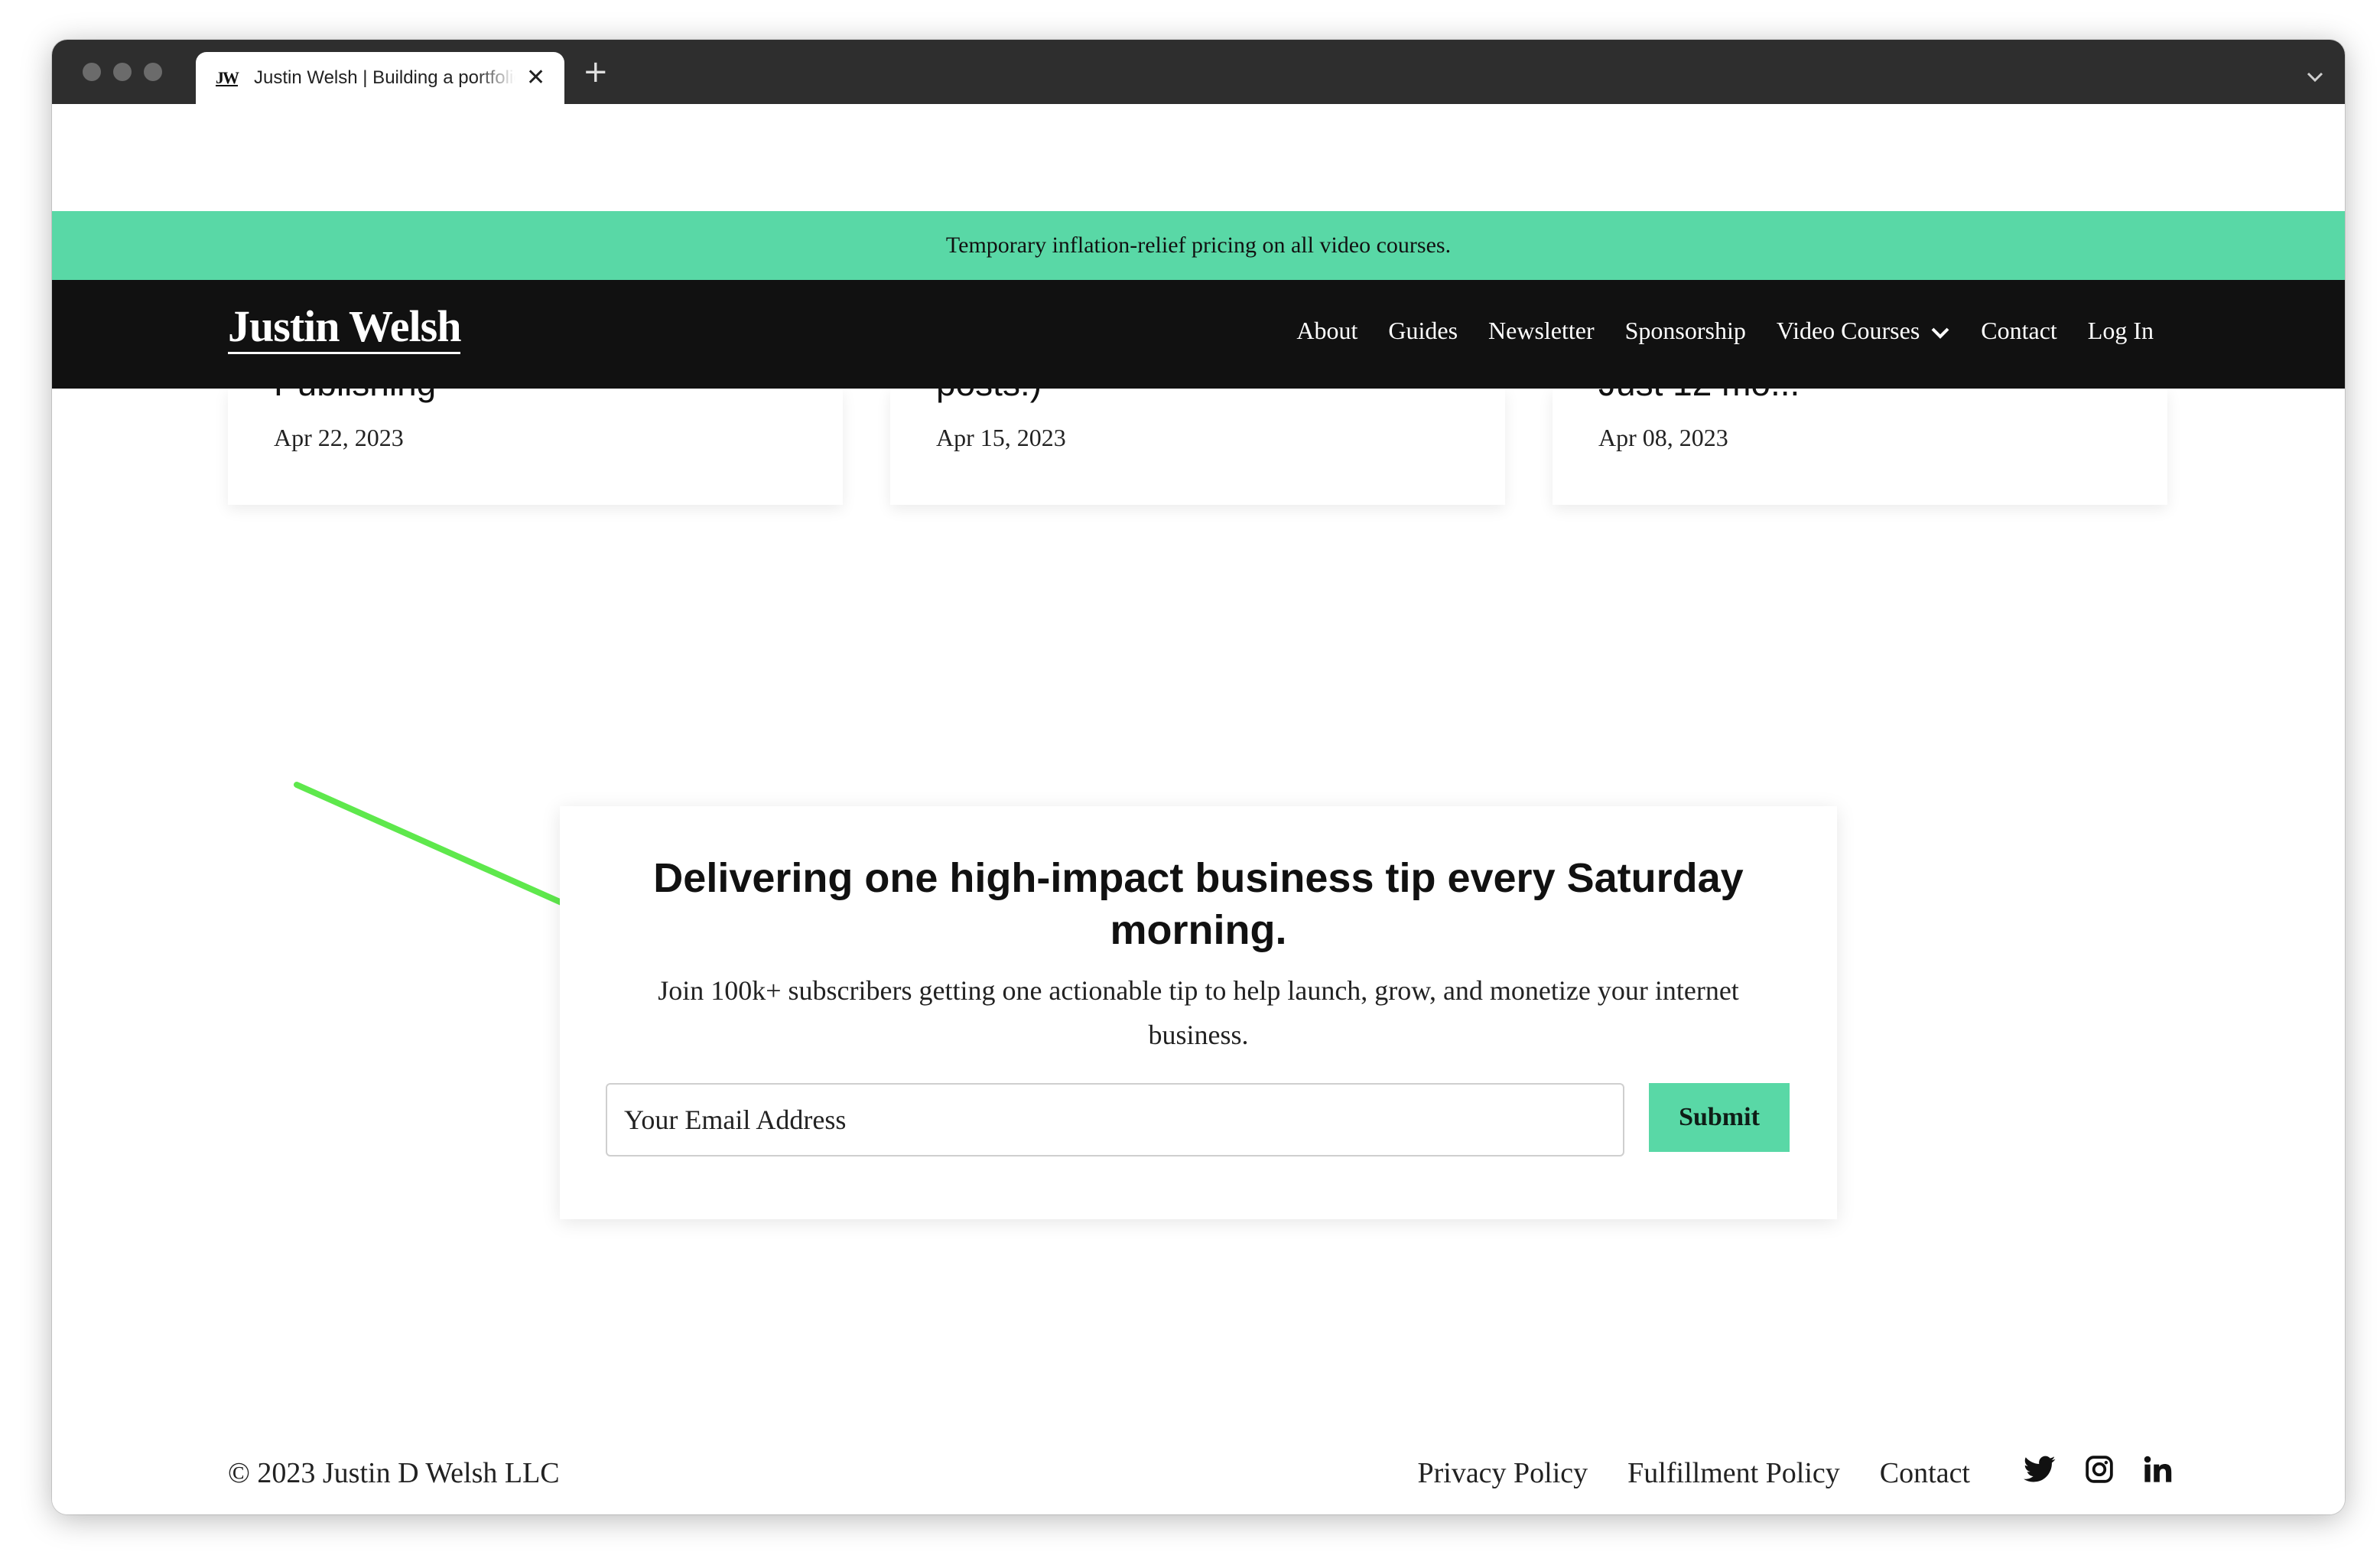 This screenshot has height=1568, width=2380. What do you see at coordinates (227, 77) in the screenshot?
I see `favicon-icon: JW` at bounding box center [227, 77].